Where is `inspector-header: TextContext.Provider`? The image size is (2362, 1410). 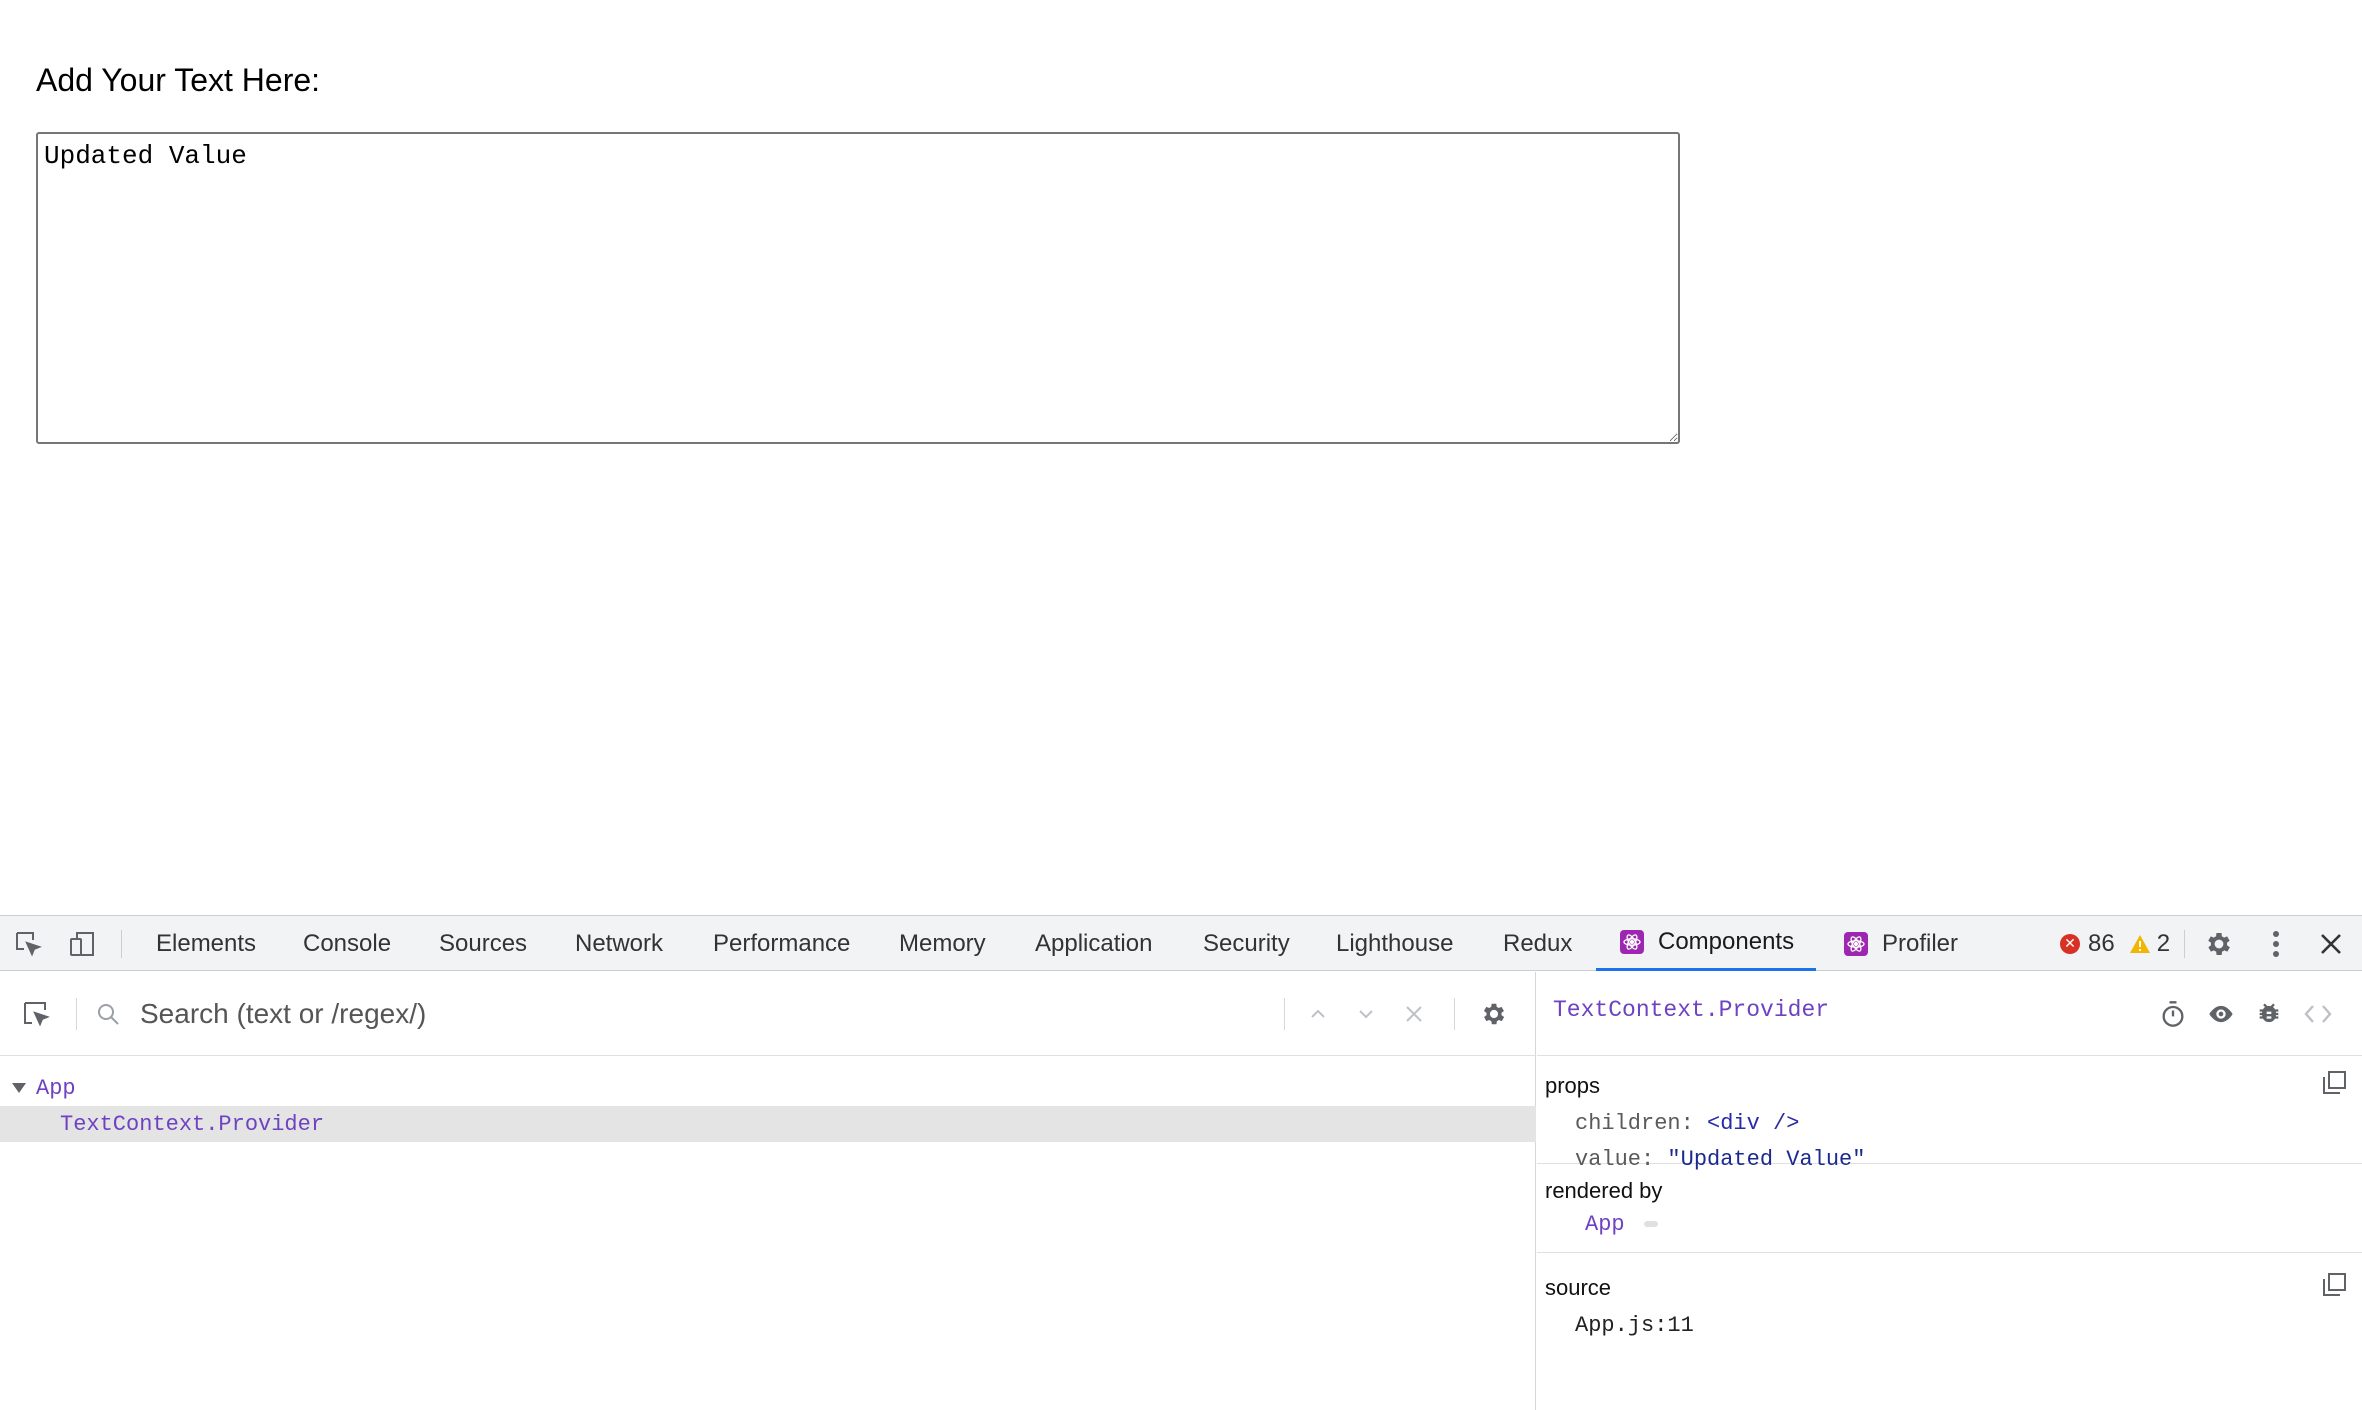
inspector-header: TextContext.Provider is located at coordinates (1949, 1014).